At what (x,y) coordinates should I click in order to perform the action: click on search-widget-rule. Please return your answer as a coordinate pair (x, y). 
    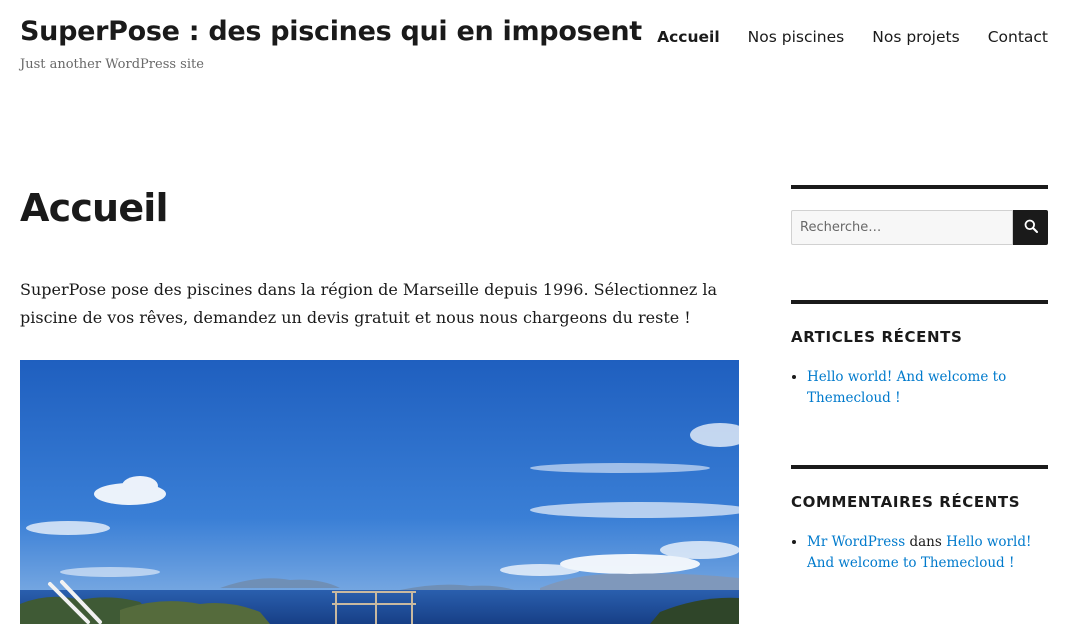
    Looking at the image, I should click on (919, 187).